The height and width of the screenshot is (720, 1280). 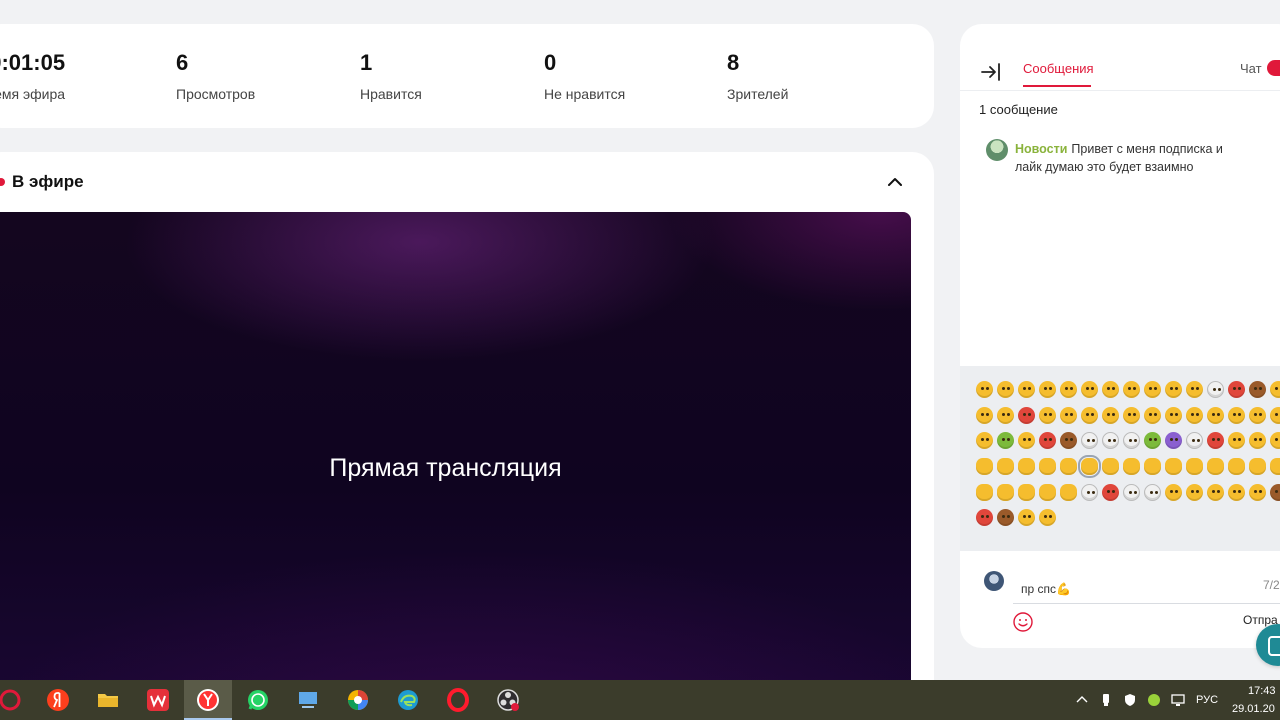 I want to click on antivirus-icon, so click(x=1154, y=700).